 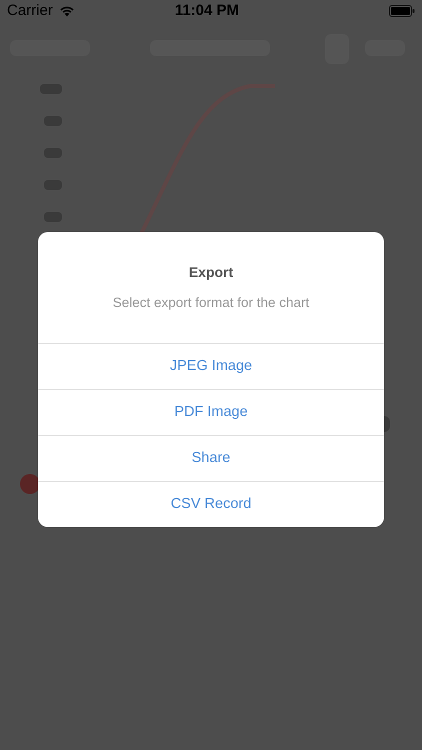 What do you see at coordinates (207, 10) in the screenshot?
I see `clock-label: 11:04 PM` at bounding box center [207, 10].